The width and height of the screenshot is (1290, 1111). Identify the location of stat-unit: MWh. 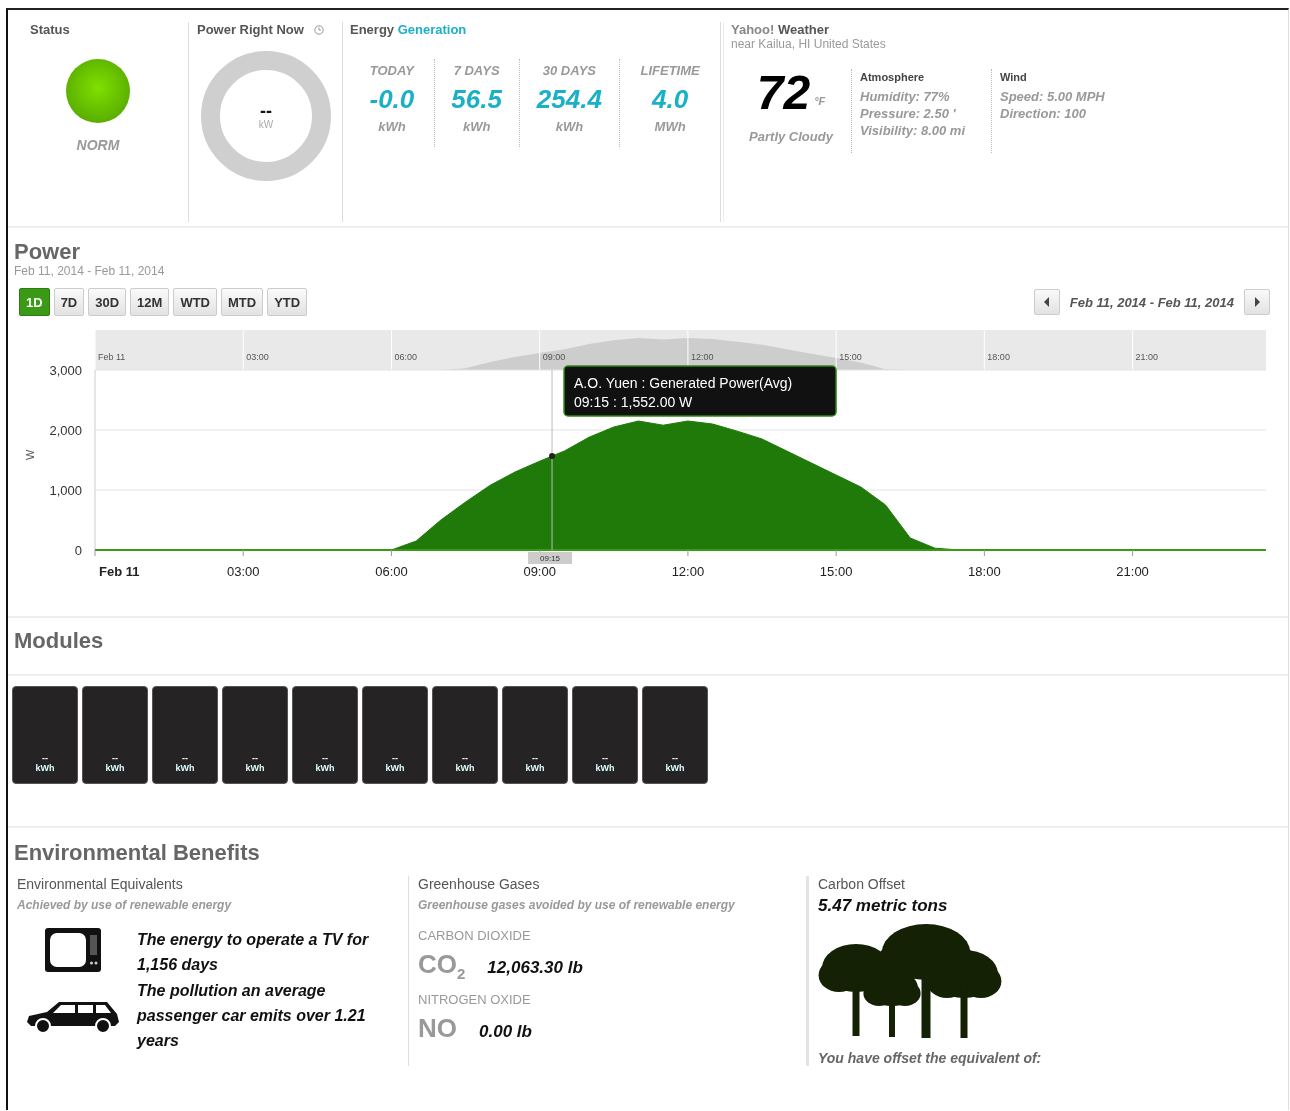
(670, 126).